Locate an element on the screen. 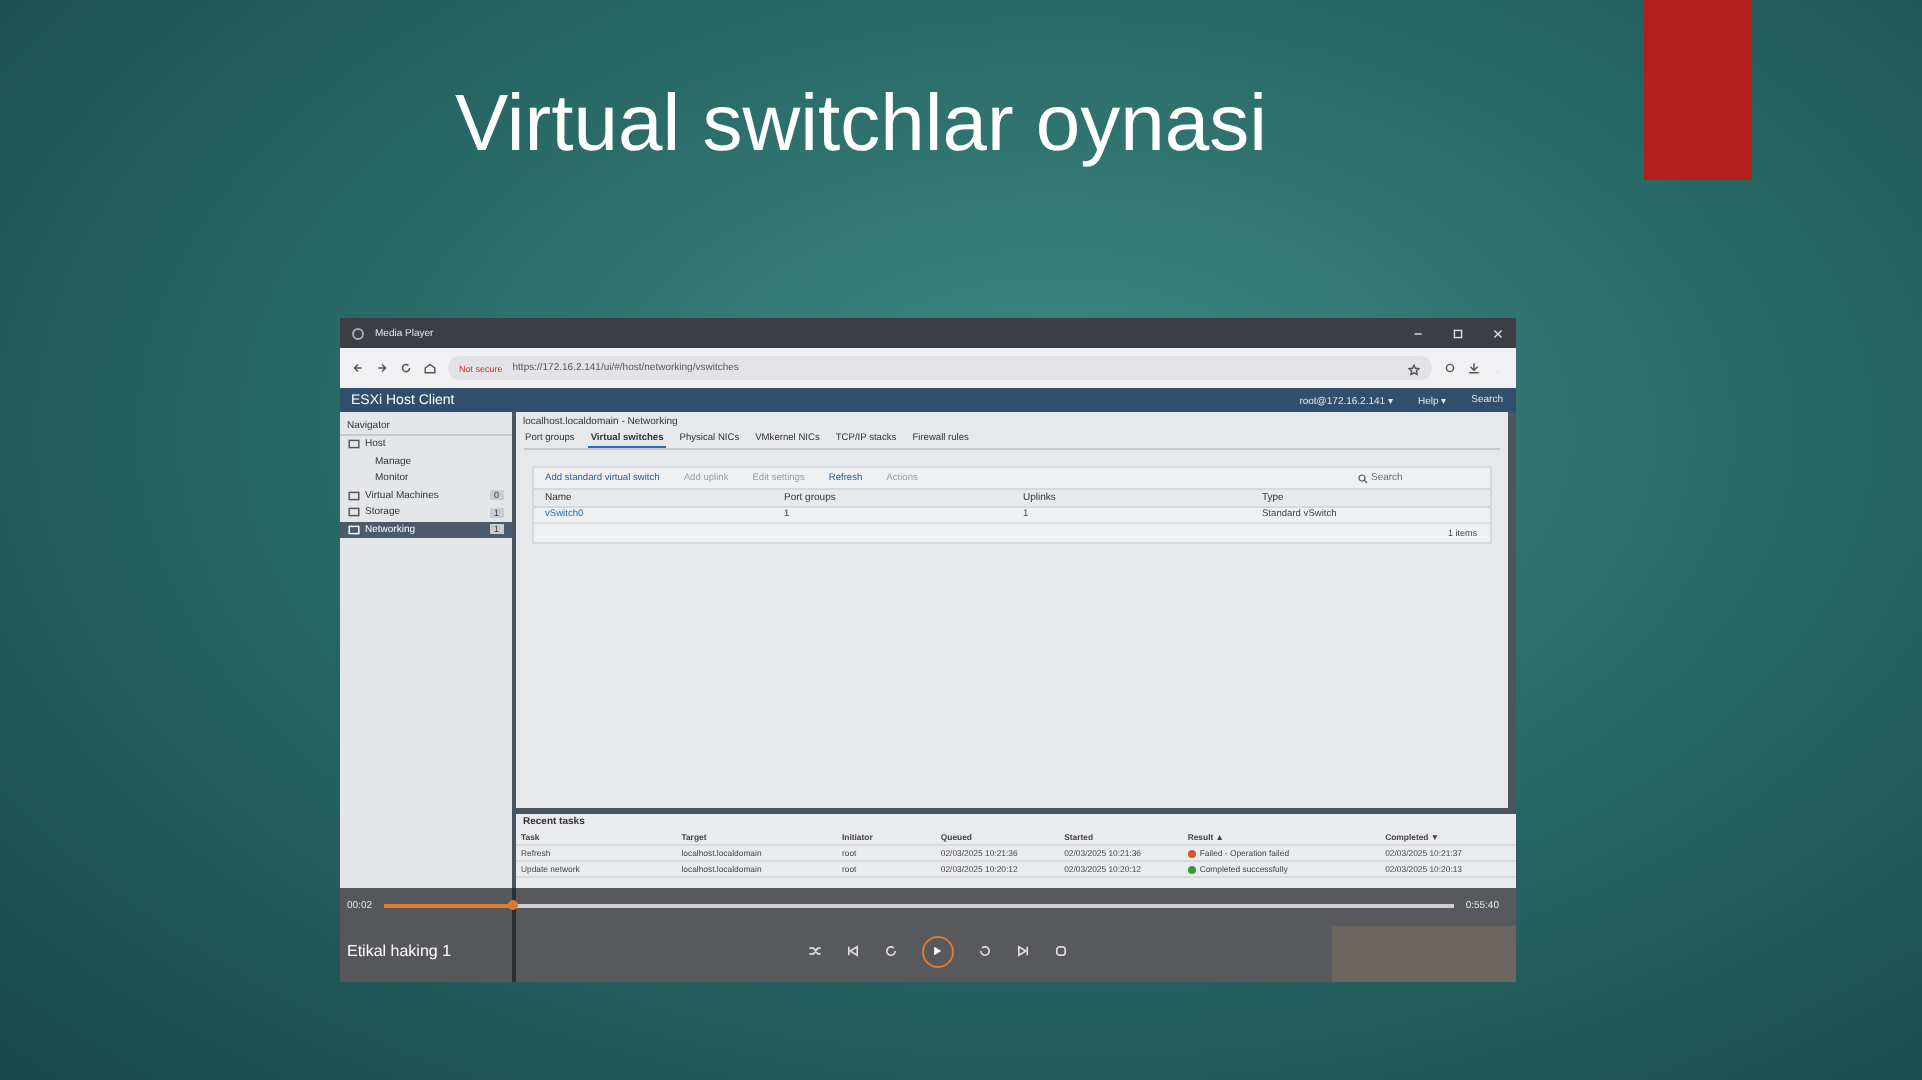 This screenshot has height=1080, width=1922. next-icon is located at coordinates (1022, 951).